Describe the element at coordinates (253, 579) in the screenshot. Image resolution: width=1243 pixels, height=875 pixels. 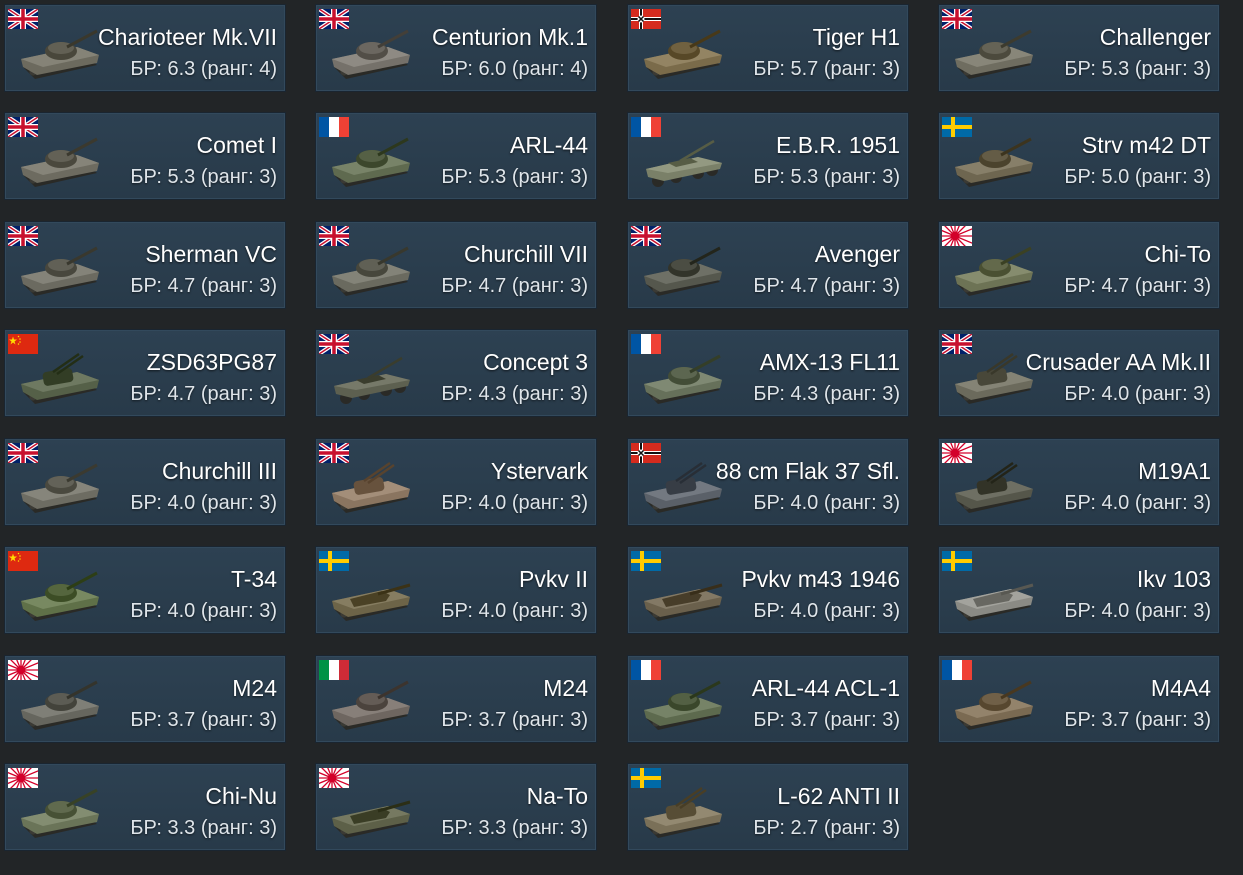
I see `vehicle-name: T-34` at that location.